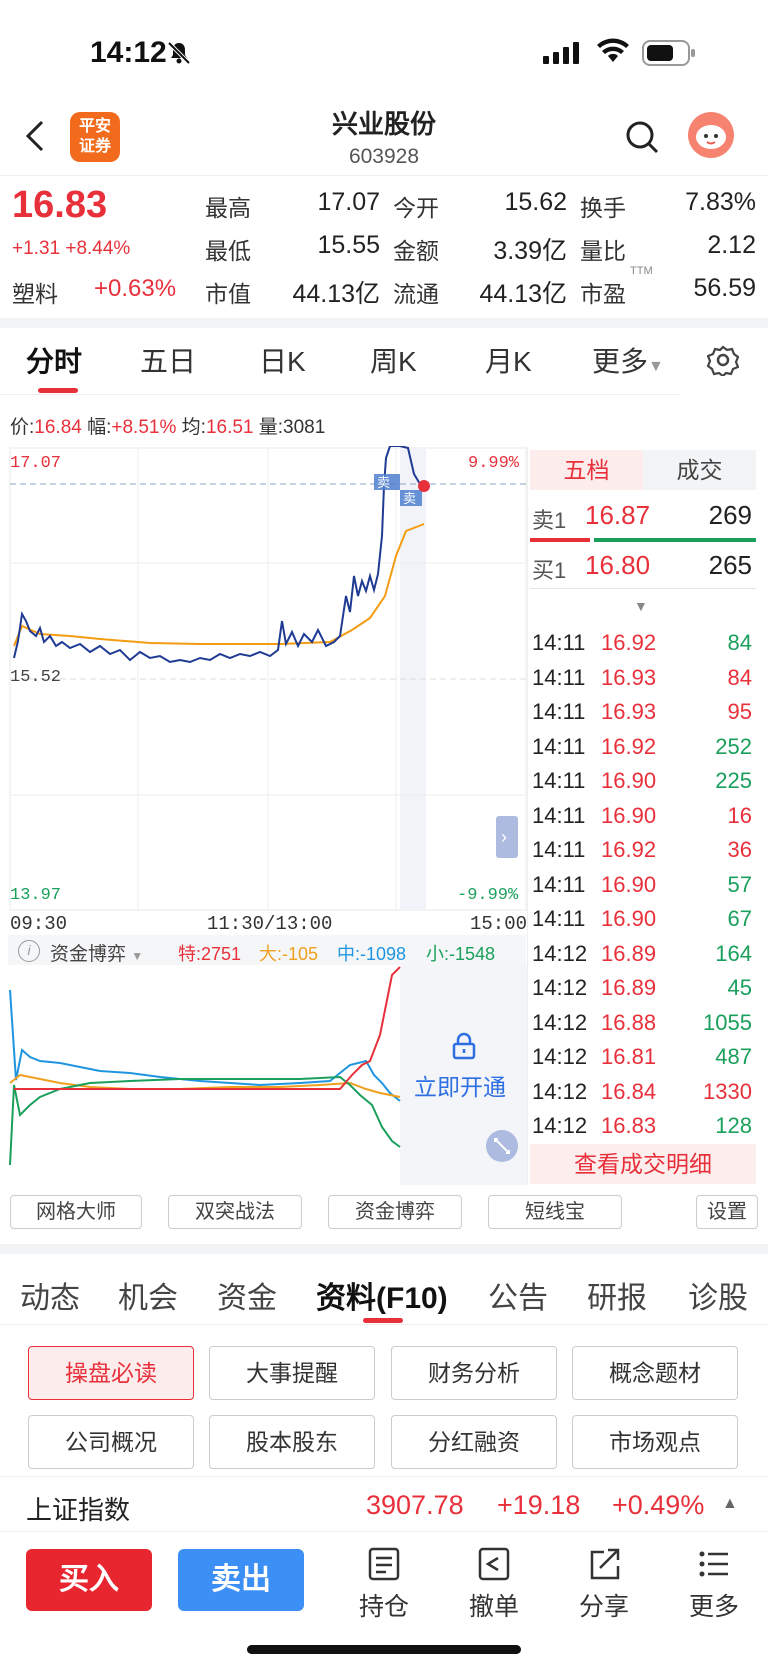 This screenshot has height=1669, width=768. Describe the element at coordinates (148, 1295) in the screenshot. I see `tab-opportunity: 机会` at that location.